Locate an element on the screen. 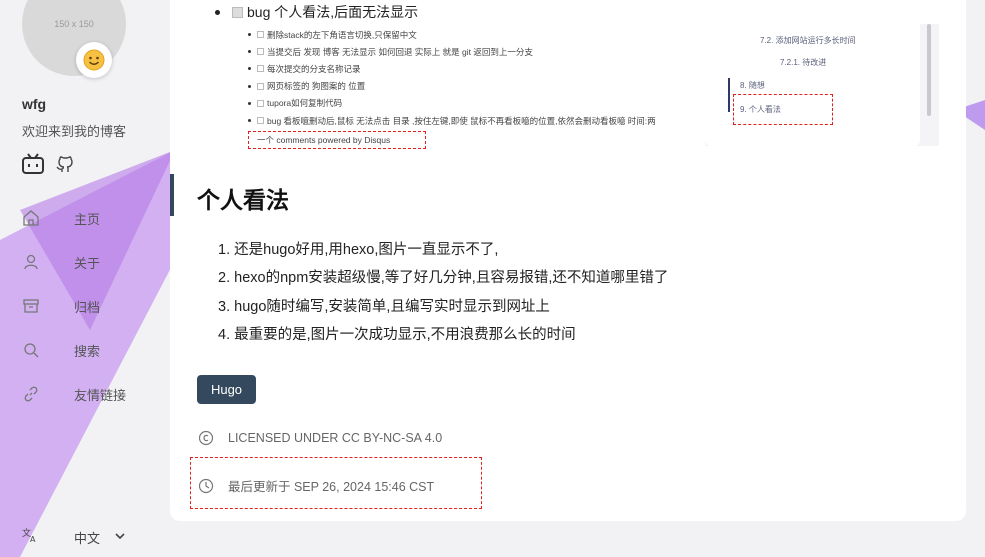 This screenshot has height=557, width=985. sidebar-item-archive: 归档 is located at coordinates (73, 306).